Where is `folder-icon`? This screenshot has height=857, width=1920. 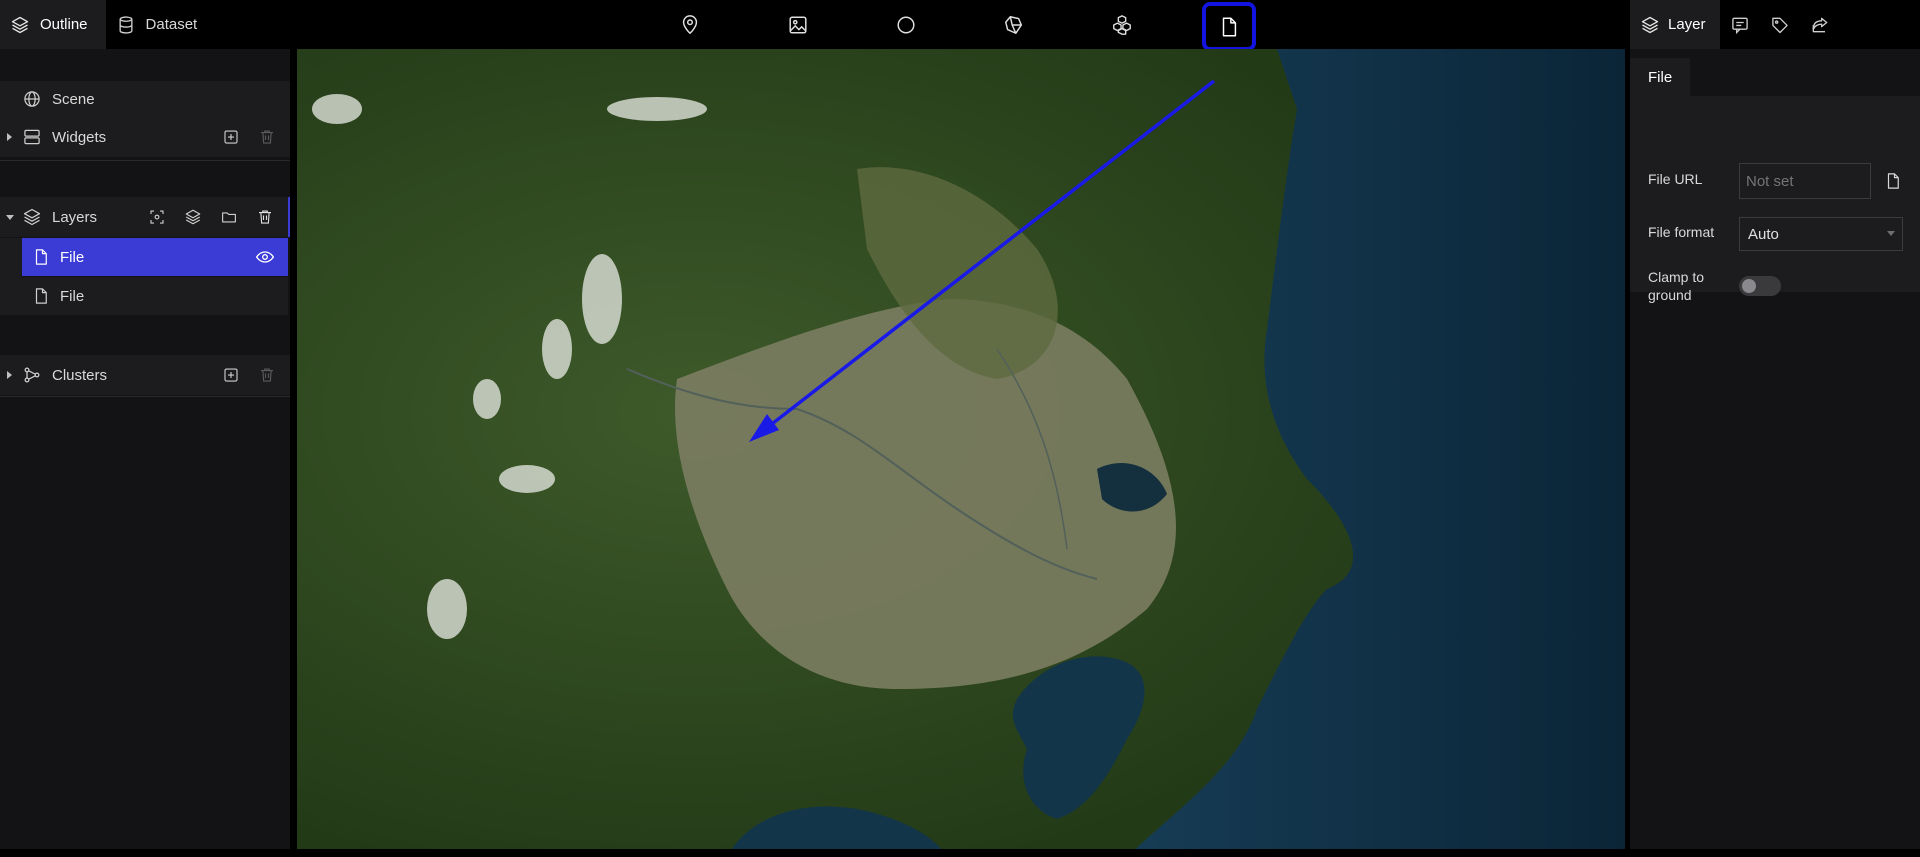 folder-icon is located at coordinates (229, 217).